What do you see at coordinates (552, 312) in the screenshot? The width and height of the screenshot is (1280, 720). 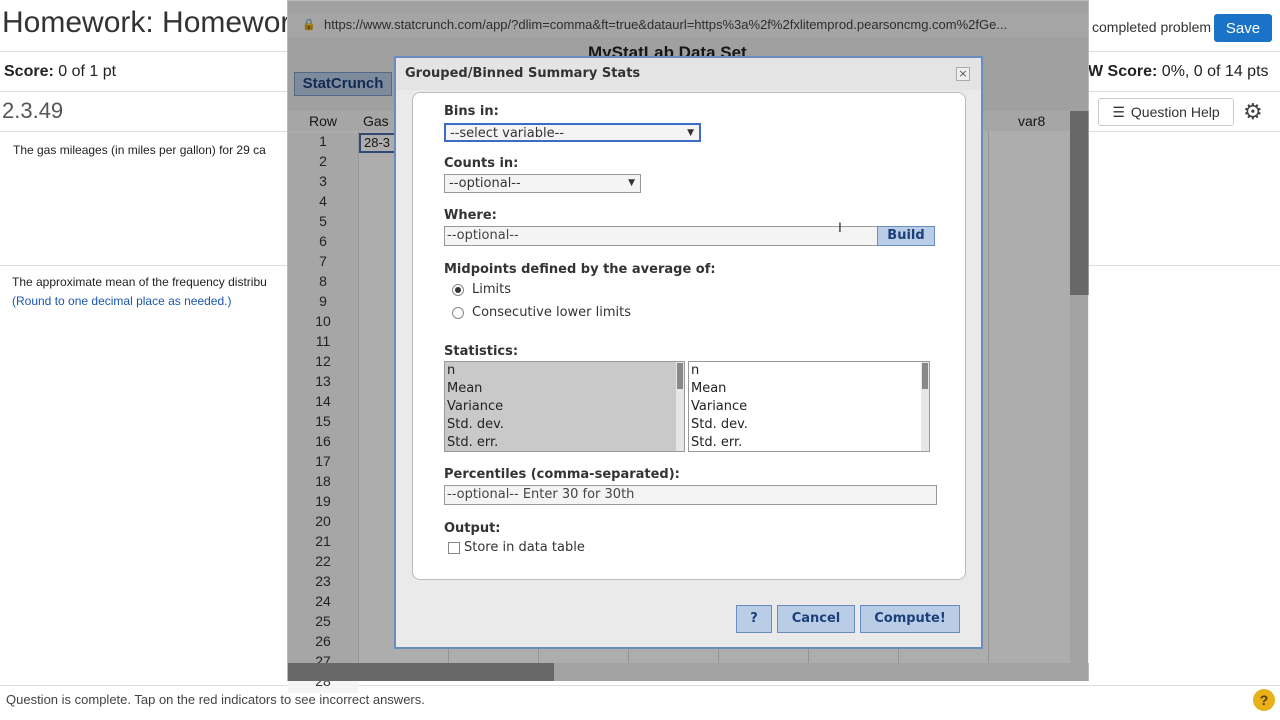 I see `lower-limits-label: Consecutive lower limits` at bounding box center [552, 312].